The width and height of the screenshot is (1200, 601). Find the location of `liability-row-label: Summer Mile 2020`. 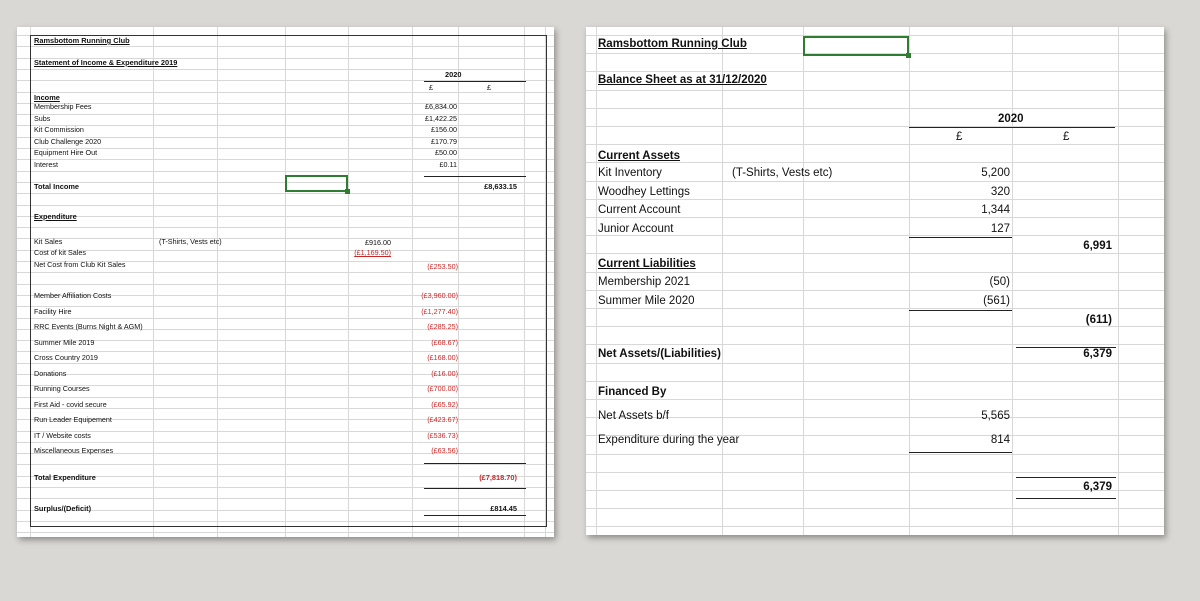

liability-row-label: Summer Mile 2020 is located at coordinates (646, 300).